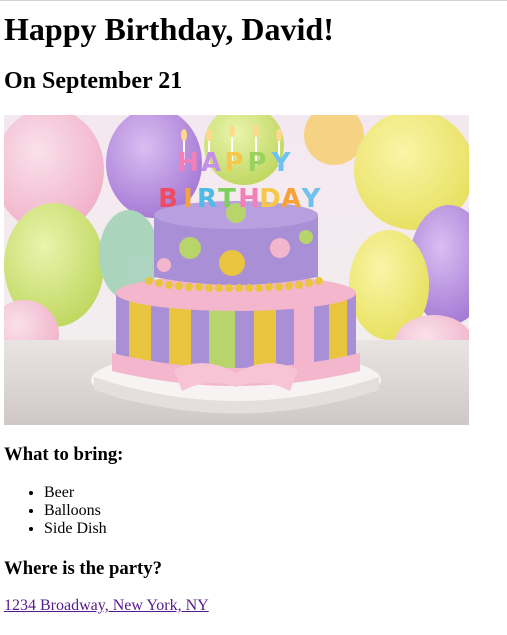 The width and height of the screenshot is (507, 635). Describe the element at coordinates (188, 199) in the screenshot. I see `candle-letter: I` at that location.